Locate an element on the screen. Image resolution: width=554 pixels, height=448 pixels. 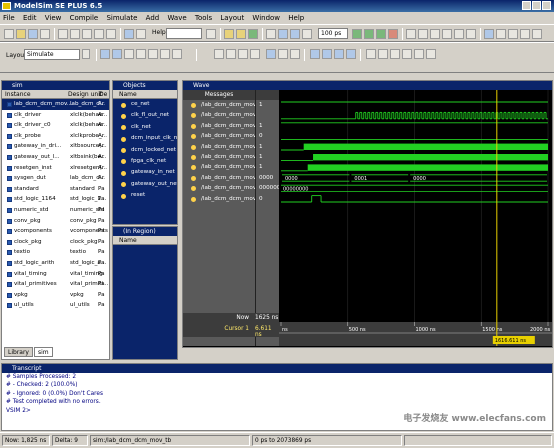
expand-icon is located at coordinates (419, 54).